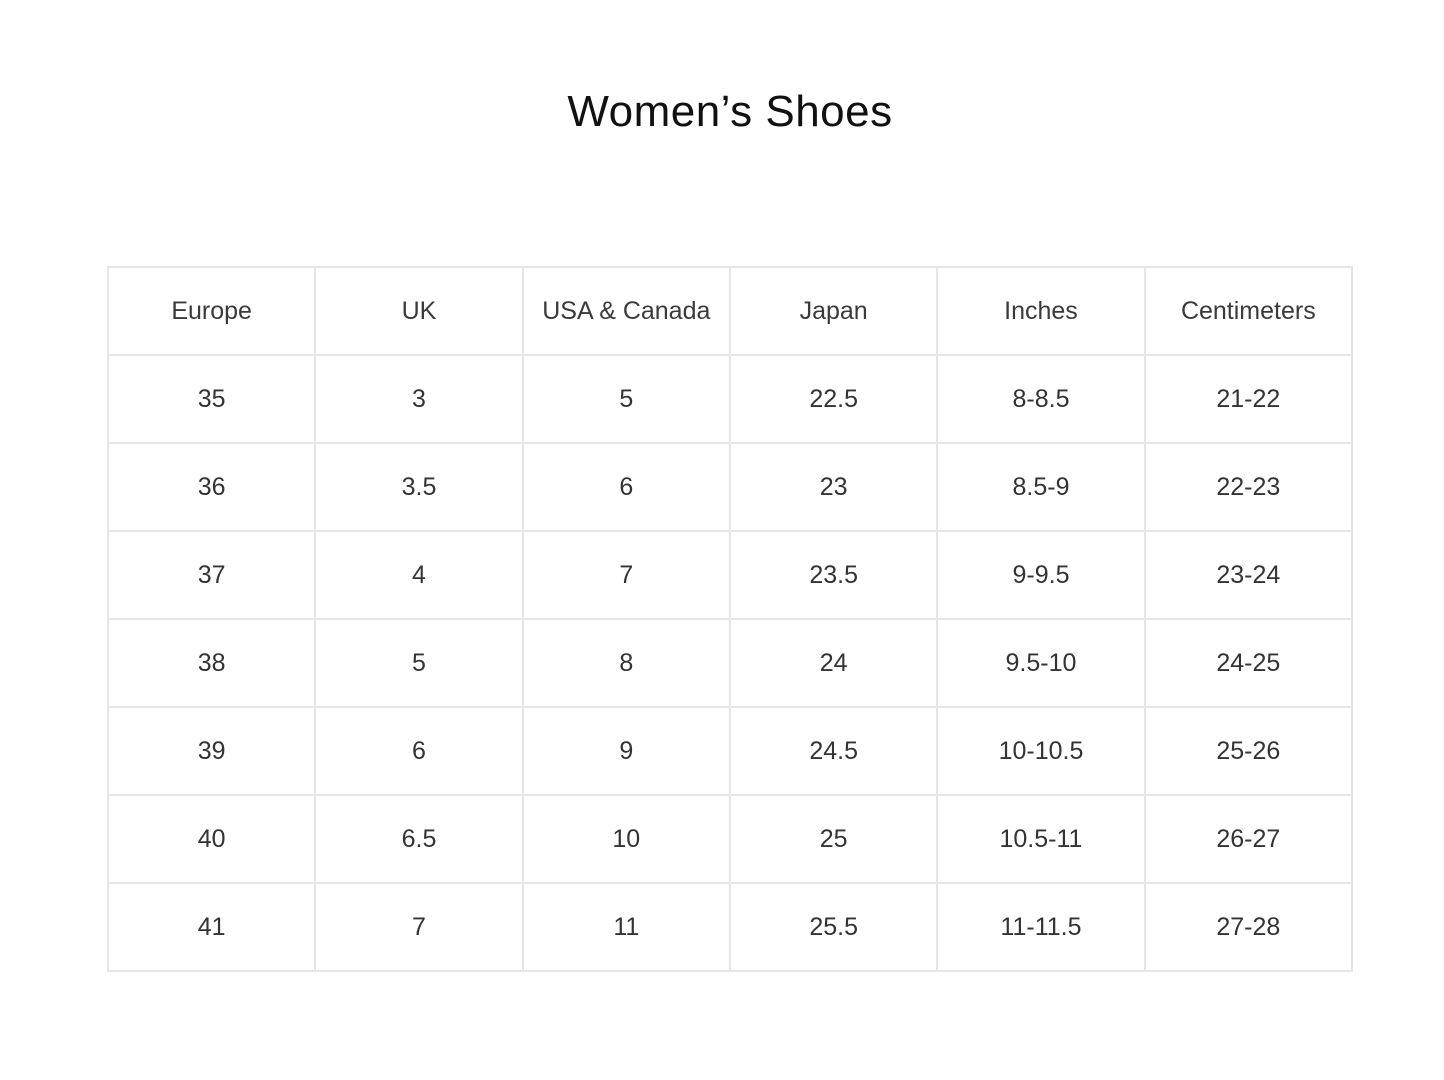  I want to click on table-row: 39 6 9 24.5 10-10.5 25-26, so click(730, 751).